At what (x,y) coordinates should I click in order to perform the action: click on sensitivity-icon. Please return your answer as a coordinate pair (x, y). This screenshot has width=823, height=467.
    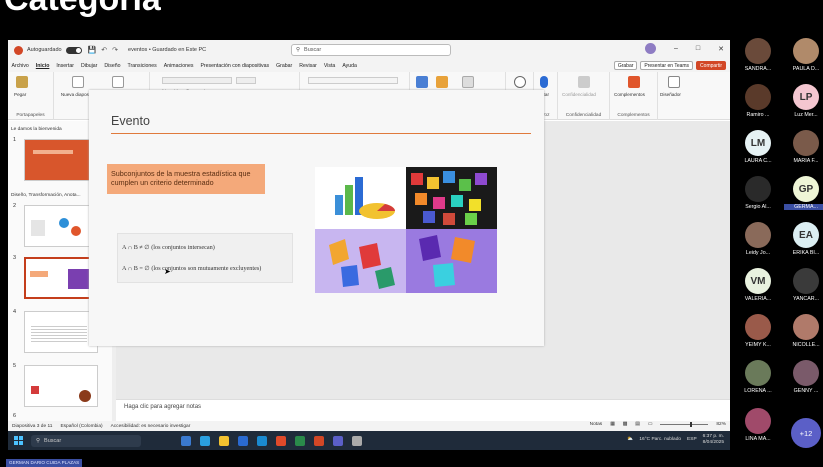
    Looking at the image, I should click on (584, 82).